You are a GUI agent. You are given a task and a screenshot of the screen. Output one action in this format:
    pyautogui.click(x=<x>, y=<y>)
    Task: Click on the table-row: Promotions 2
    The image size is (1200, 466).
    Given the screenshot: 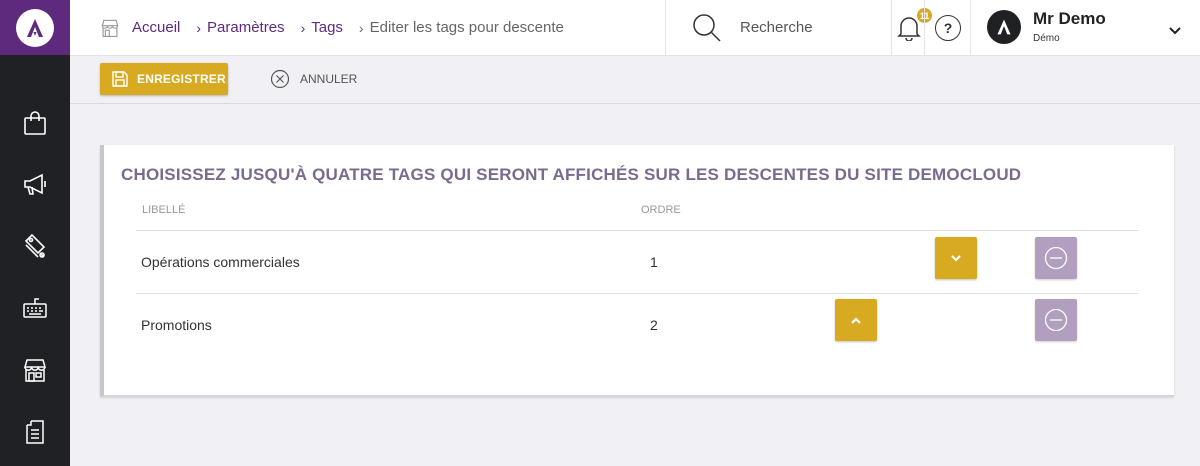 What is the action you would take?
    pyautogui.click(x=637, y=324)
    